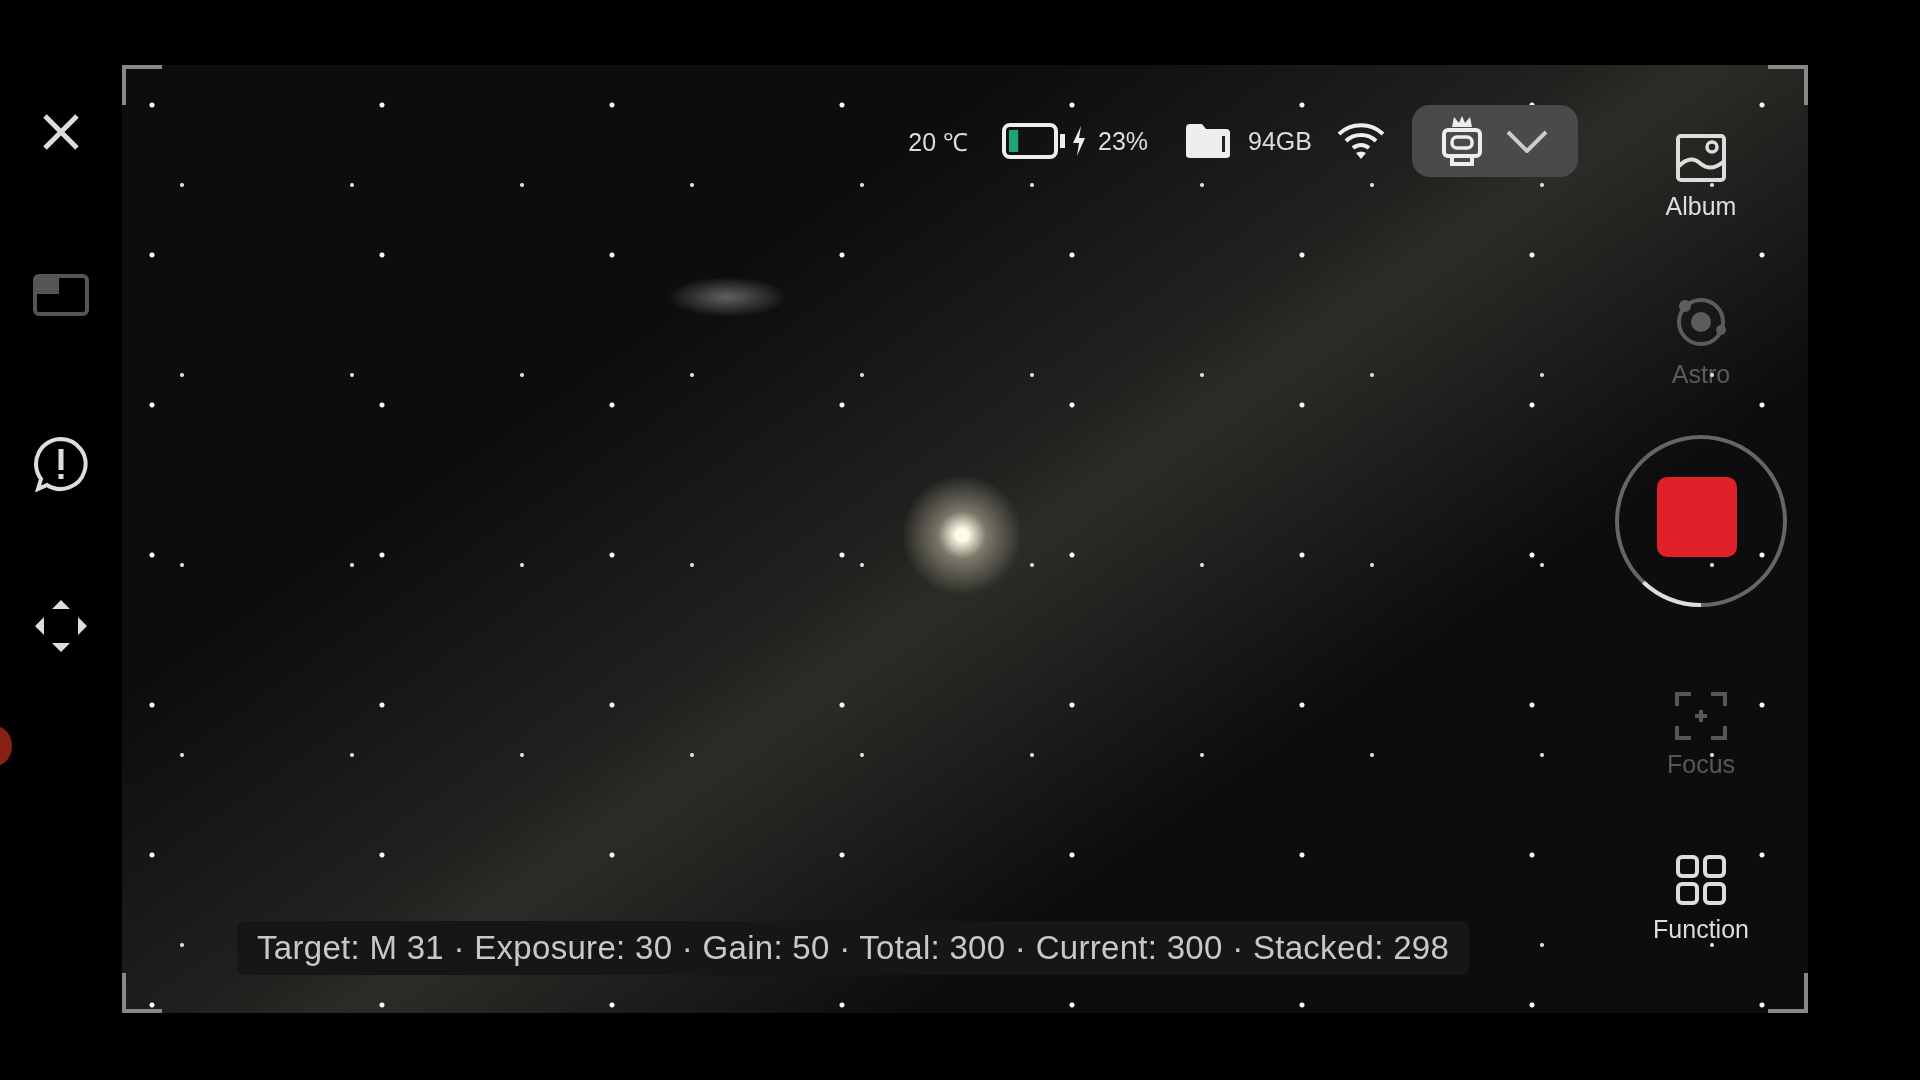 Image resolution: width=1920 pixels, height=1080 pixels. Describe the element at coordinates (1527, 141) in the screenshot. I see `chevron-down-icon` at that location.